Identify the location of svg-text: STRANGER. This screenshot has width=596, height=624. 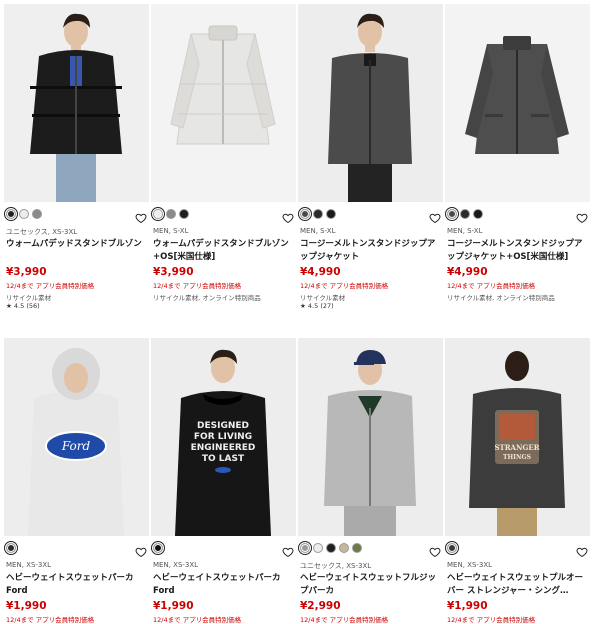
(516, 447).